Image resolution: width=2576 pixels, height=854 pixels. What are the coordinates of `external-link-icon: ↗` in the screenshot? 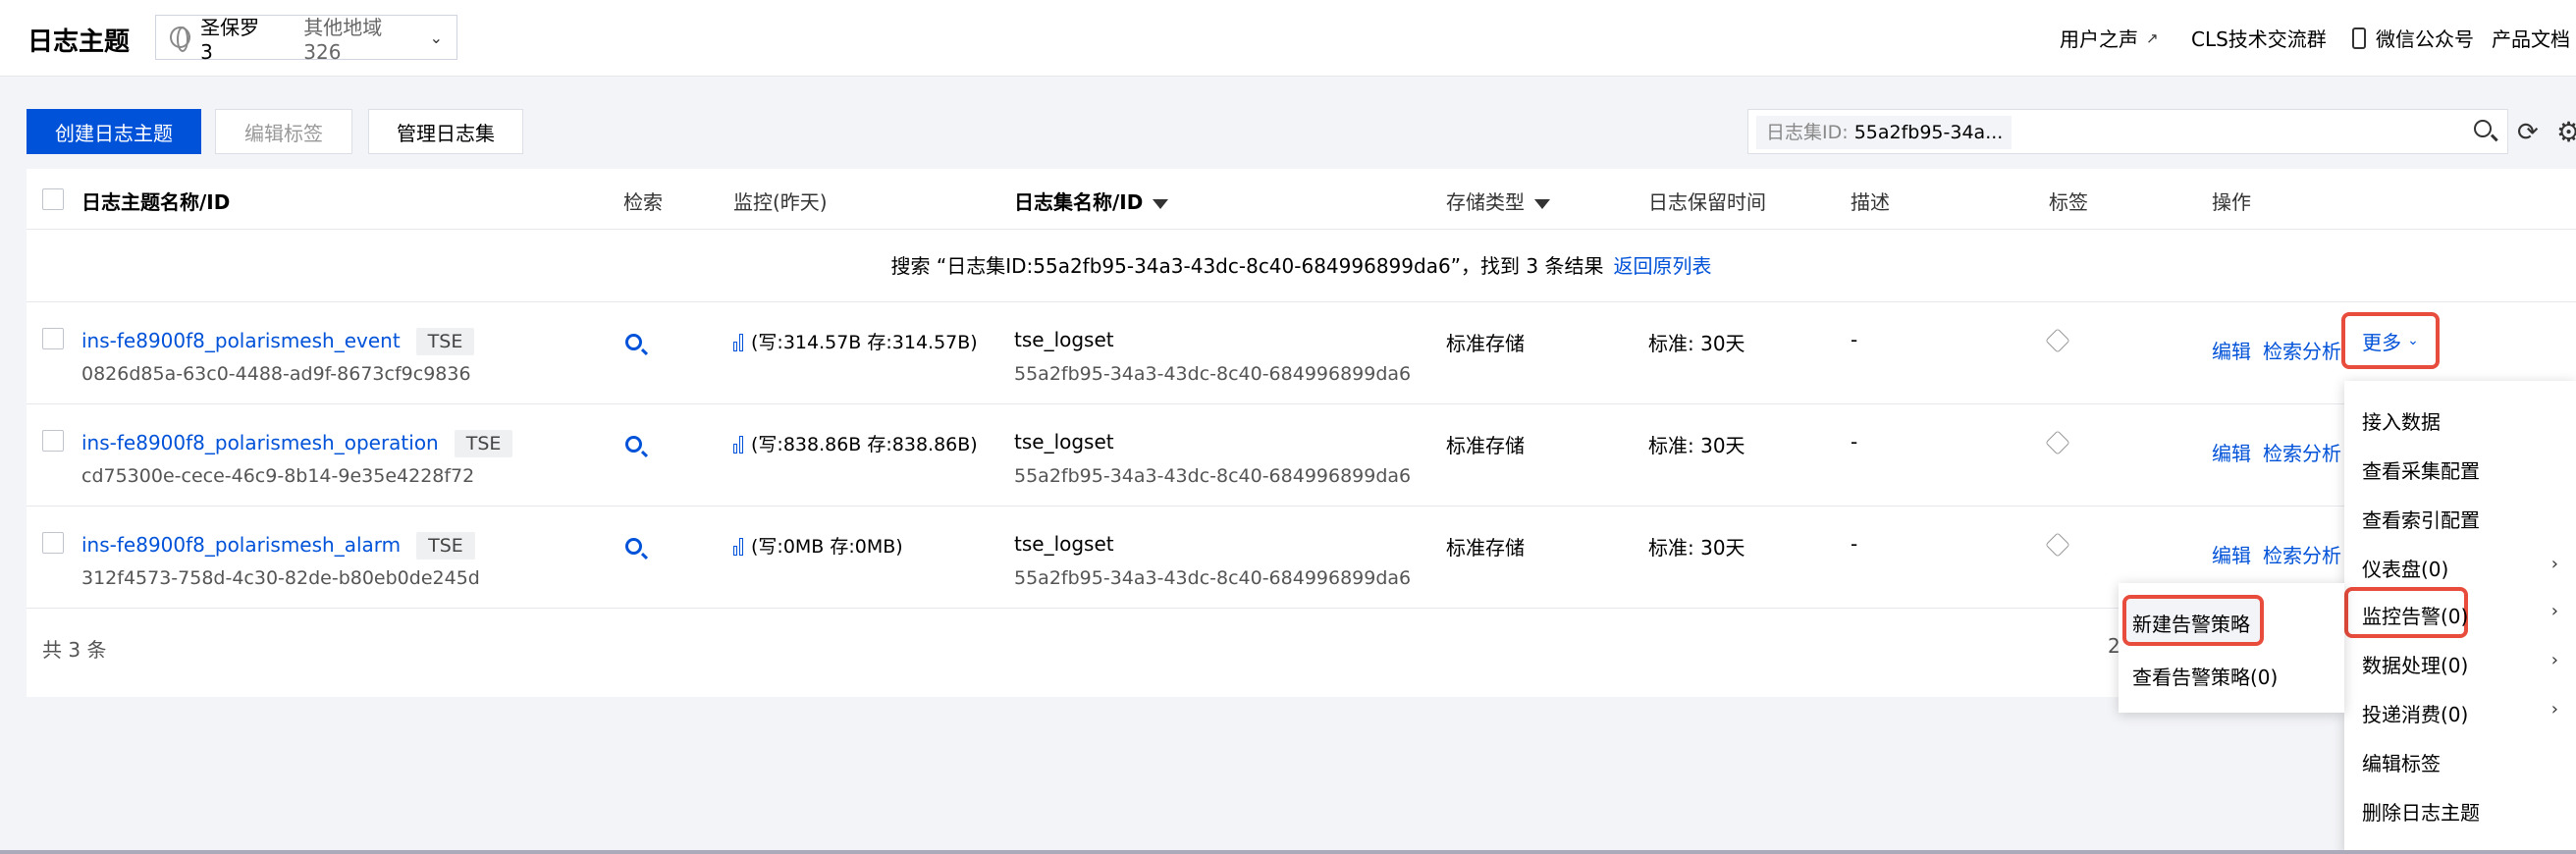 It's located at (2152, 37).